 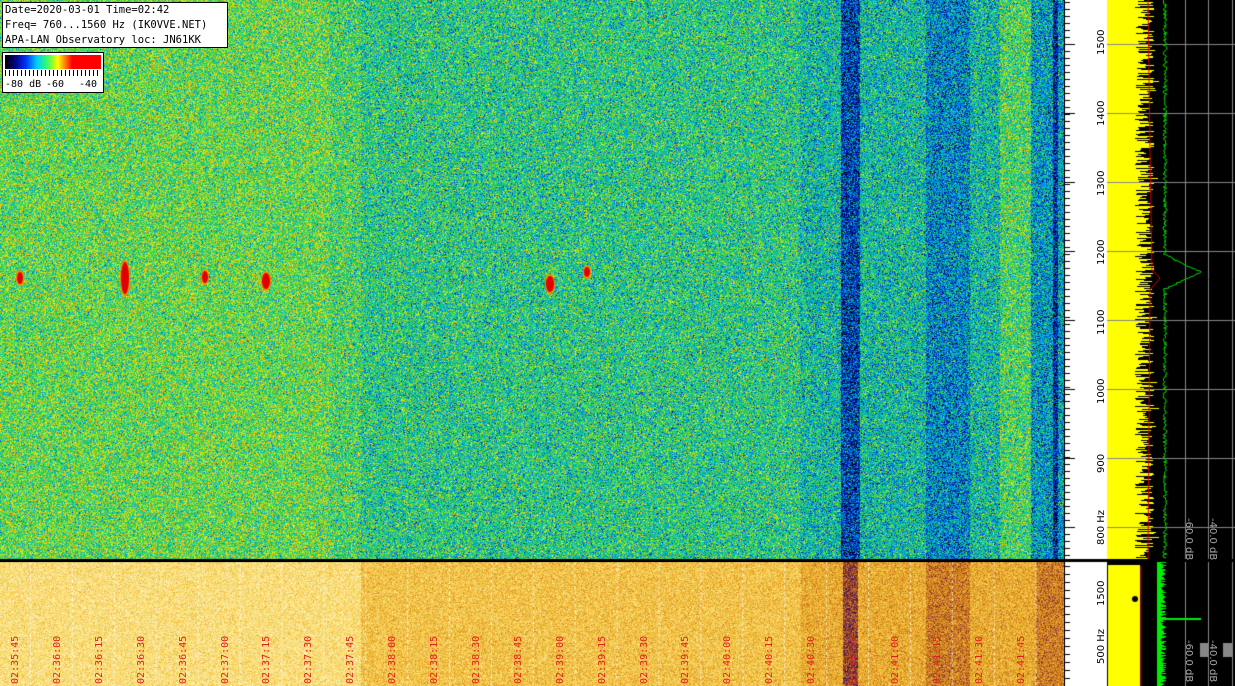 What do you see at coordinates (518, 659) in the screenshot?
I see `time-label: 02:38:45` at bounding box center [518, 659].